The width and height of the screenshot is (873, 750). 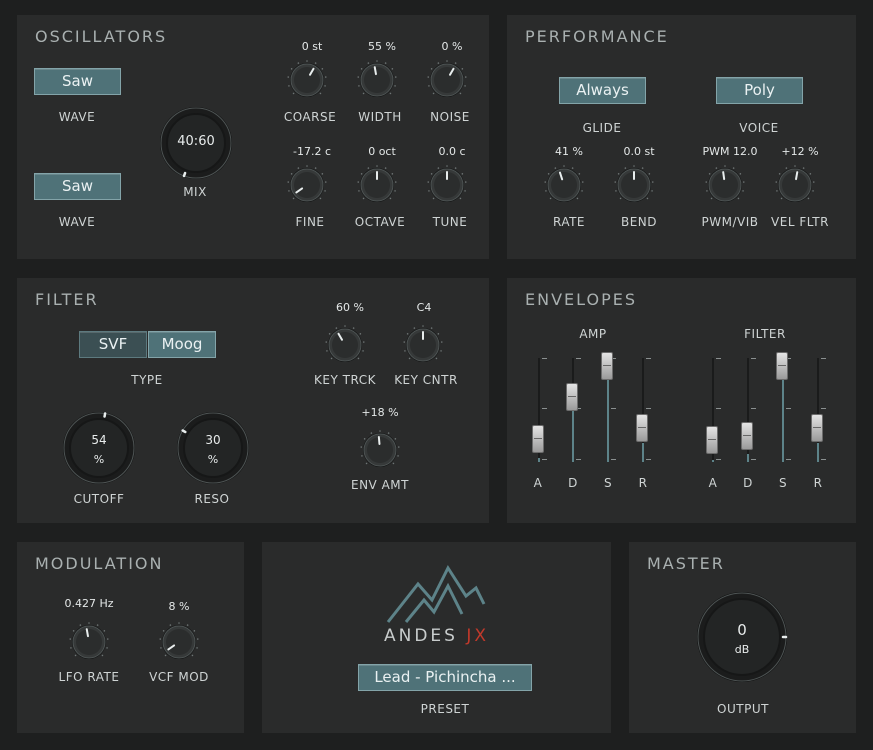 I want to click on cutoff-value: 54, so click(x=99, y=440).